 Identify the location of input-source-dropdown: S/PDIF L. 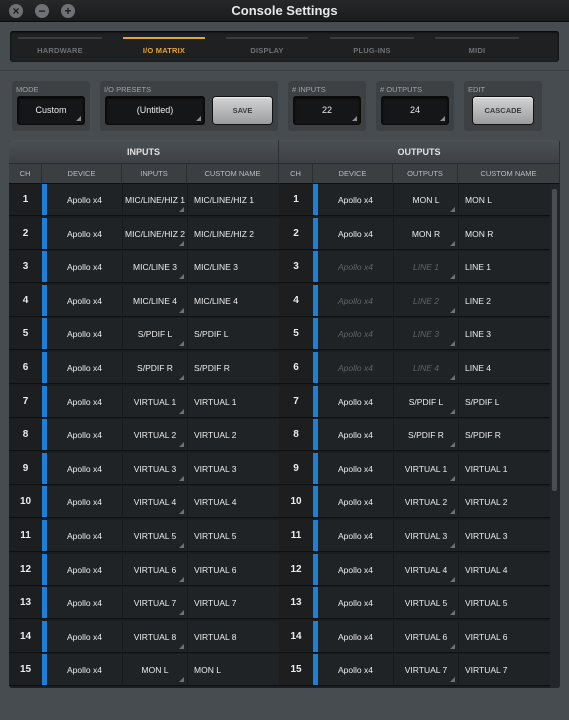
(154, 334).